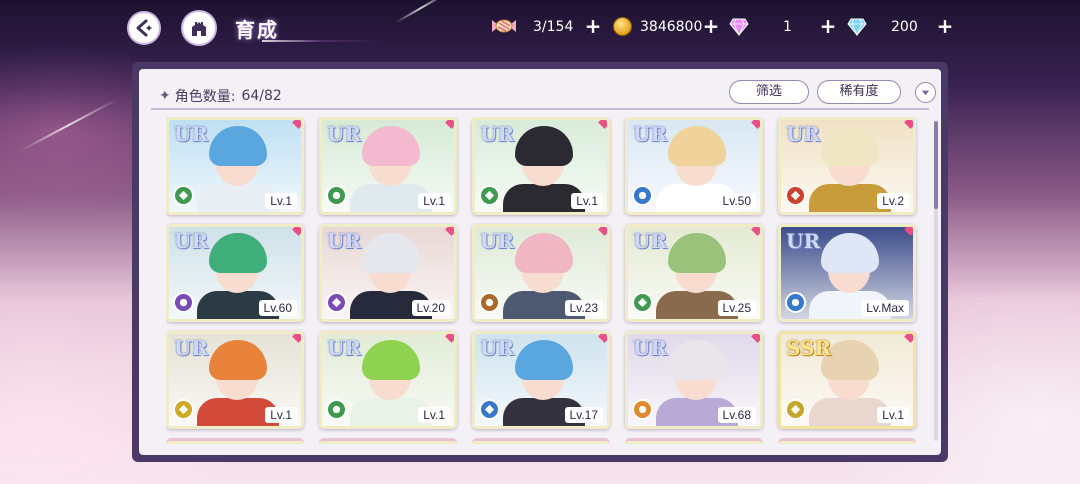  I want to click on top-bar: 育成 3/154 + 3846800 + 1 + 200 +, so click(540, 28).